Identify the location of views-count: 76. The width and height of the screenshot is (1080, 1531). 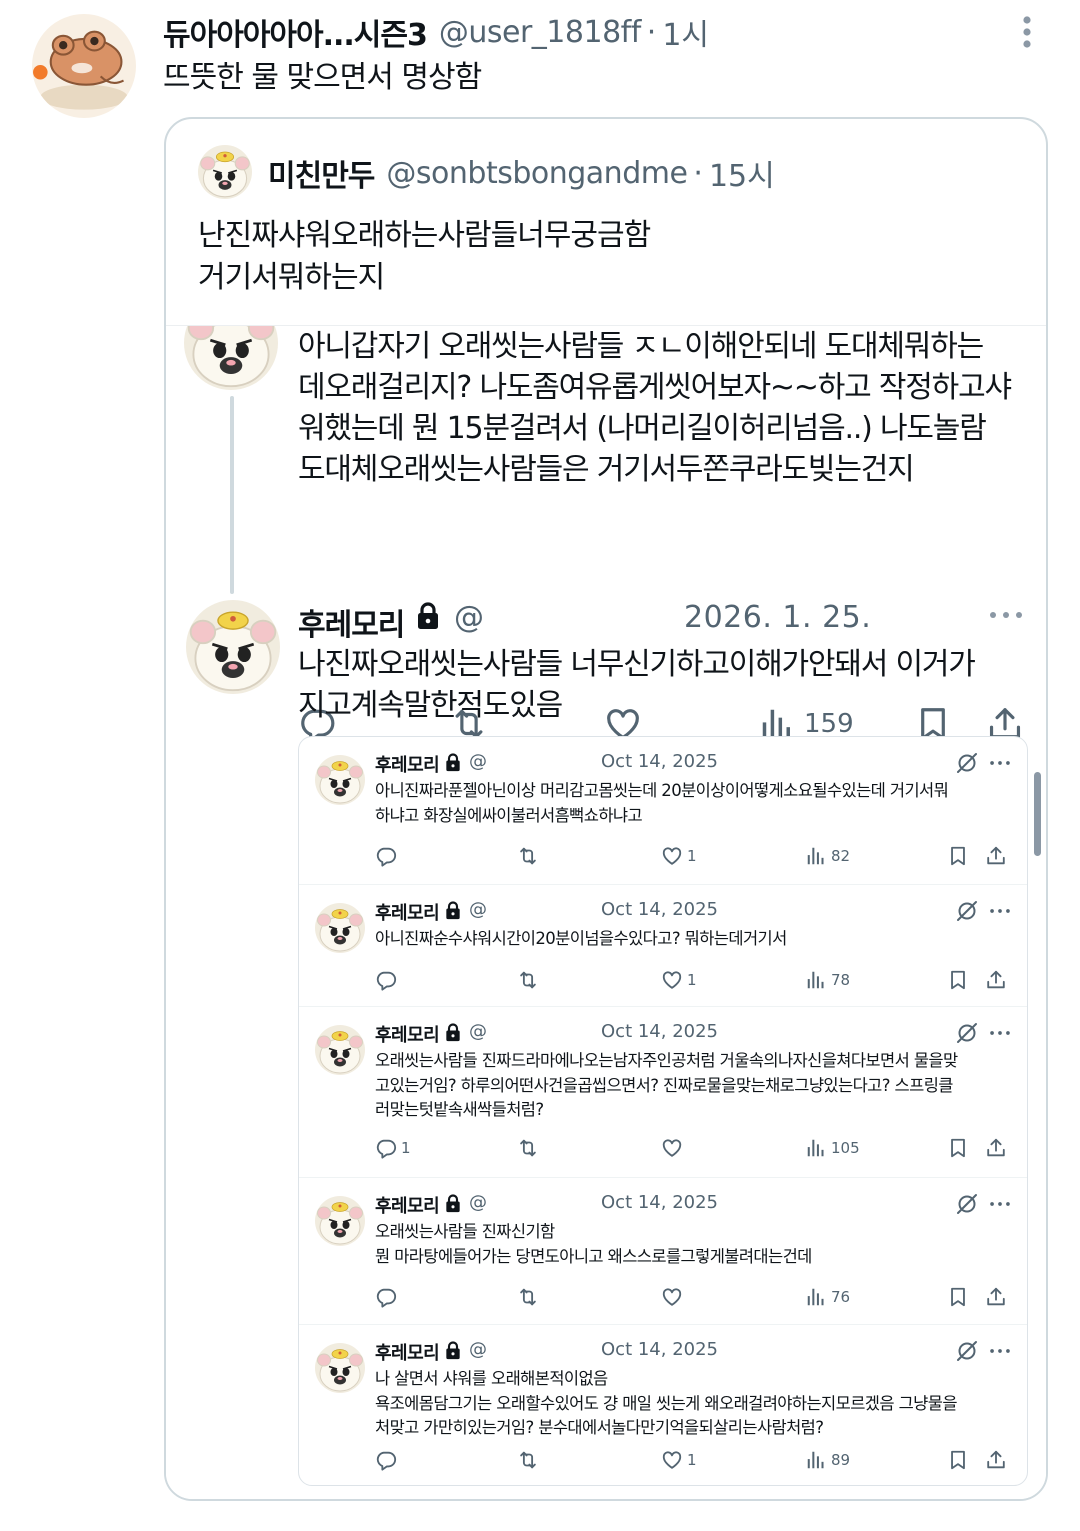
(841, 1297).